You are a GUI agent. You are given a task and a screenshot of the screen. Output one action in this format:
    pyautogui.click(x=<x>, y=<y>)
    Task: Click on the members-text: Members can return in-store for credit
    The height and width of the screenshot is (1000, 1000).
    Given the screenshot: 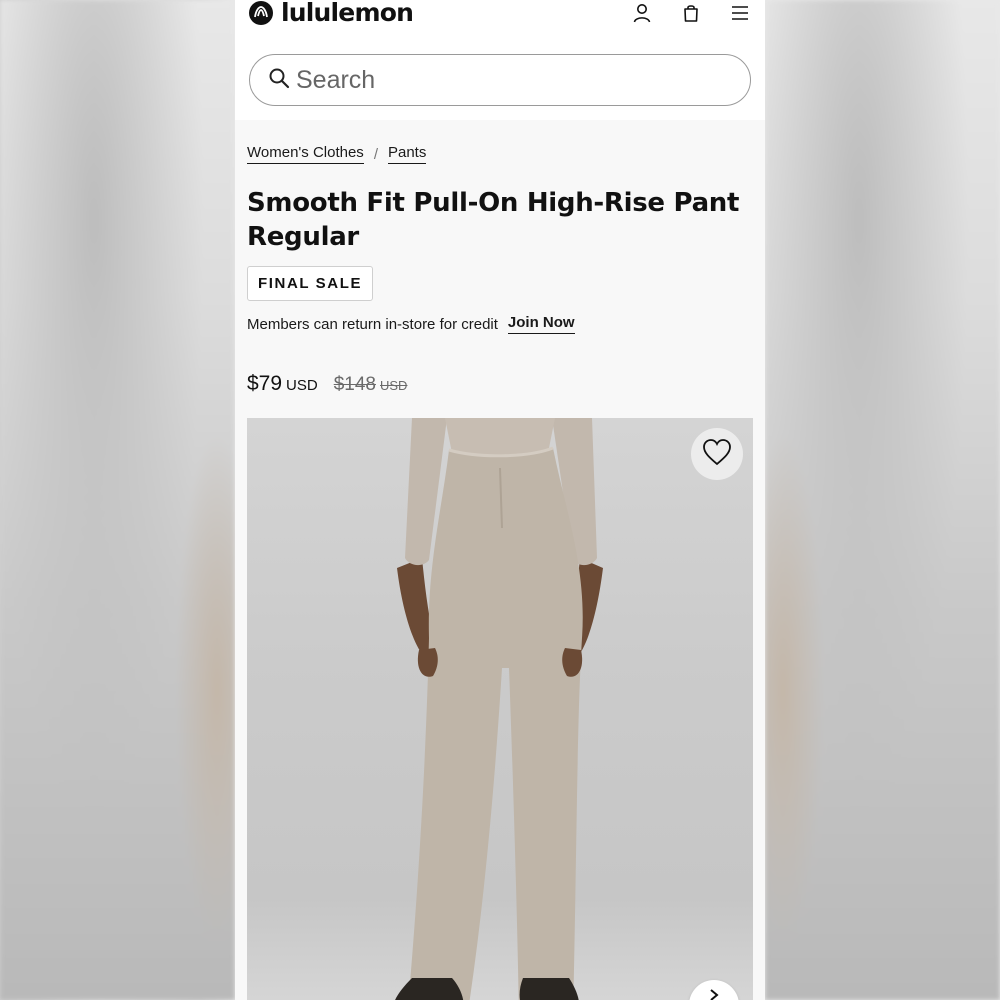 What is the action you would take?
    pyautogui.click(x=372, y=324)
    